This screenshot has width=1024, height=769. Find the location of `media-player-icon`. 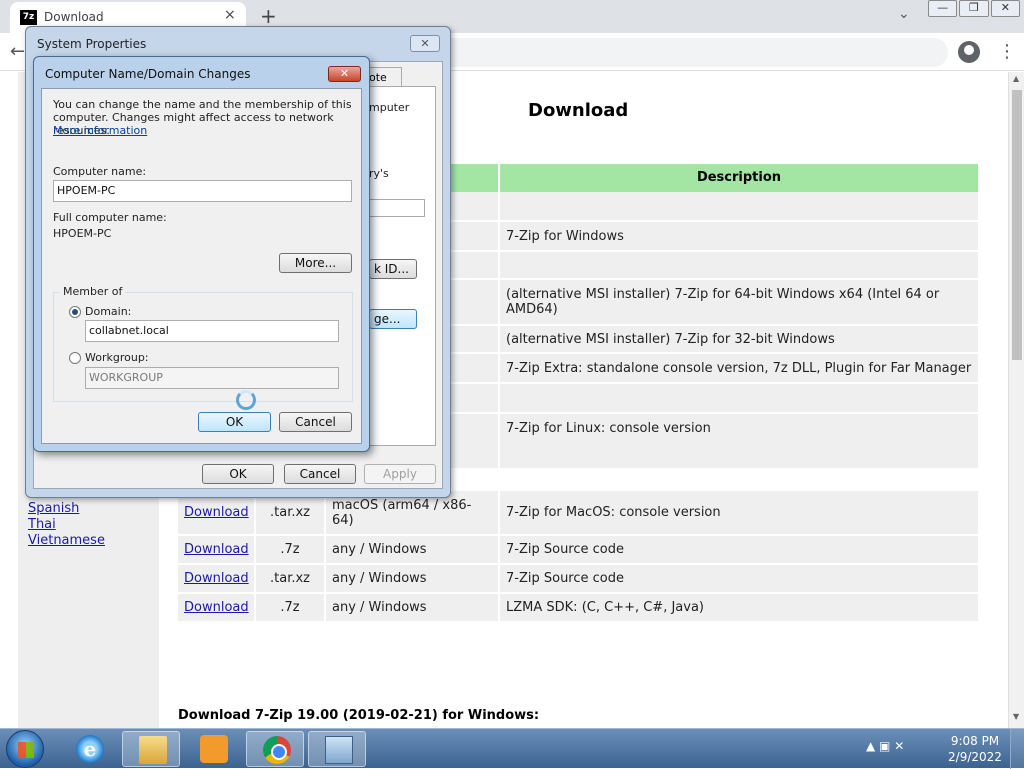

media-player-icon is located at coordinates (214, 749).